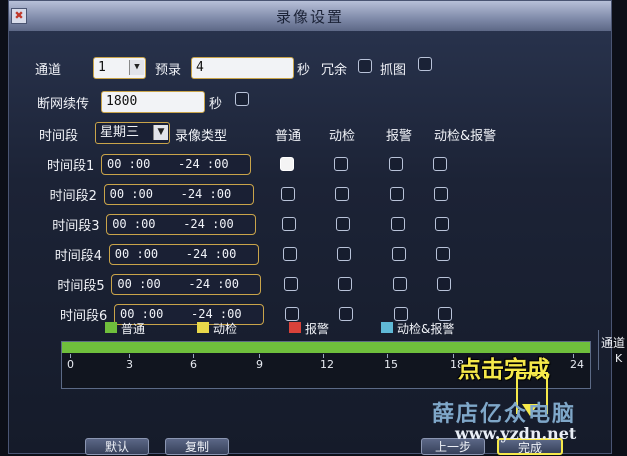 The width and height of the screenshot is (627, 456). Describe the element at coordinates (119, 68) in the screenshot. I see `channel-select: 1 ▼` at that location.